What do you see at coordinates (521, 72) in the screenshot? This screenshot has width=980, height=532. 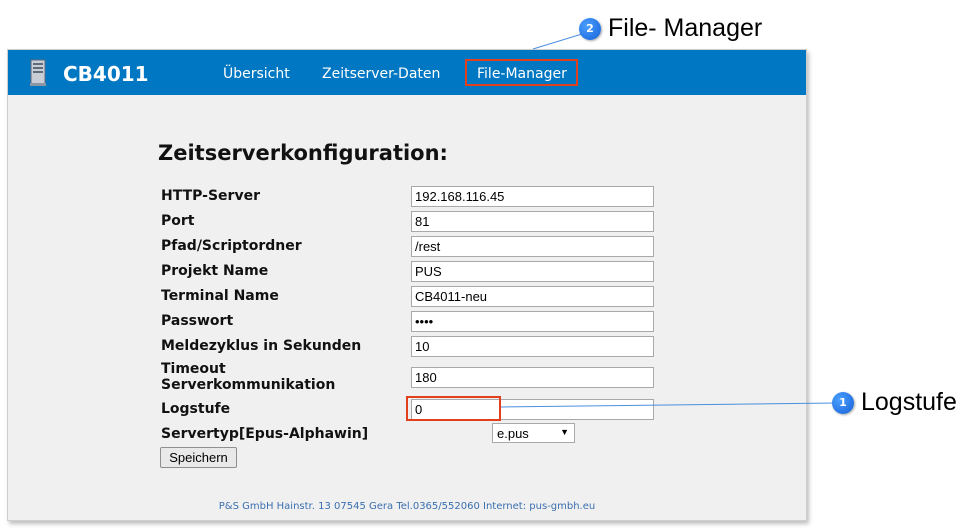 I see `file-manager-highlight` at bounding box center [521, 72].